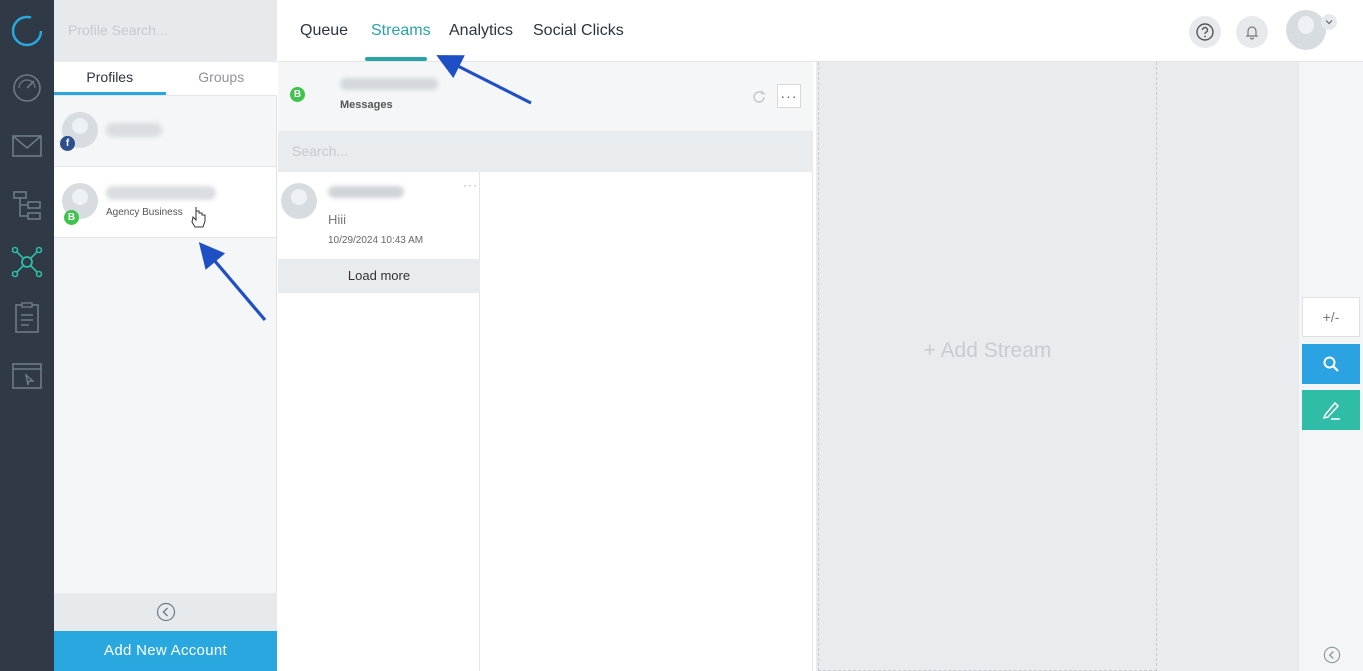  I want to click on compose-pen-icon, so click(1331, 410).